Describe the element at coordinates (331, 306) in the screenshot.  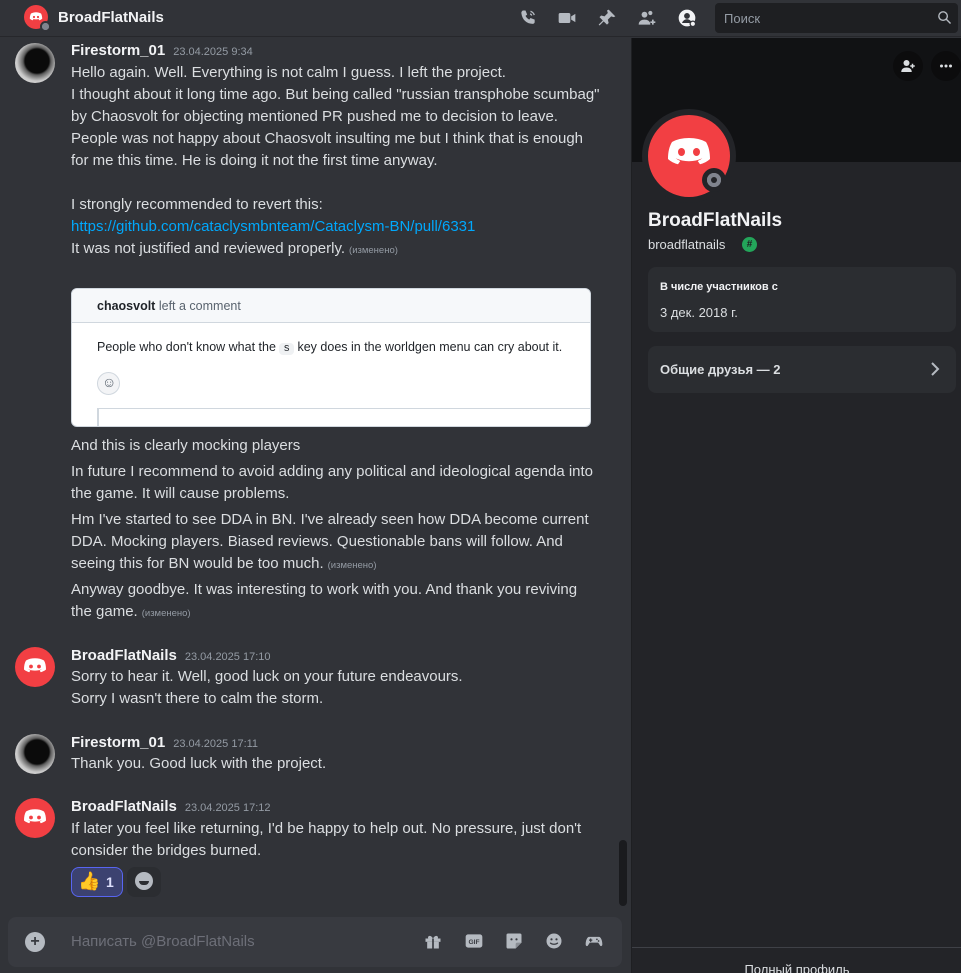
I see `comment-header: chaosvolt left a comment` at that location.